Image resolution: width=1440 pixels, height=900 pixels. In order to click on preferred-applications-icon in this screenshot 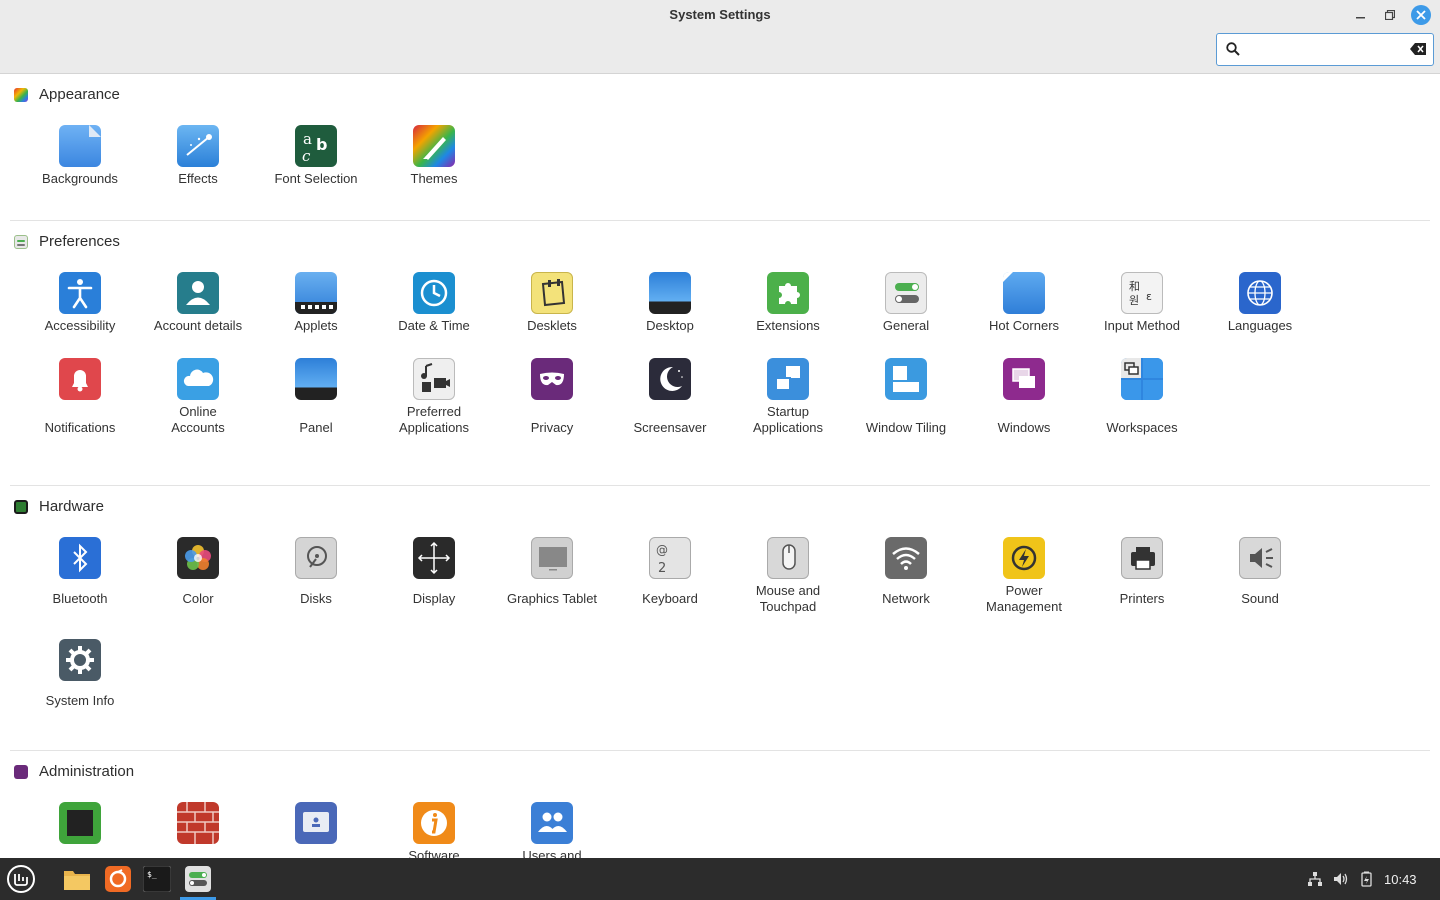, I will do `click(434, 379)`.